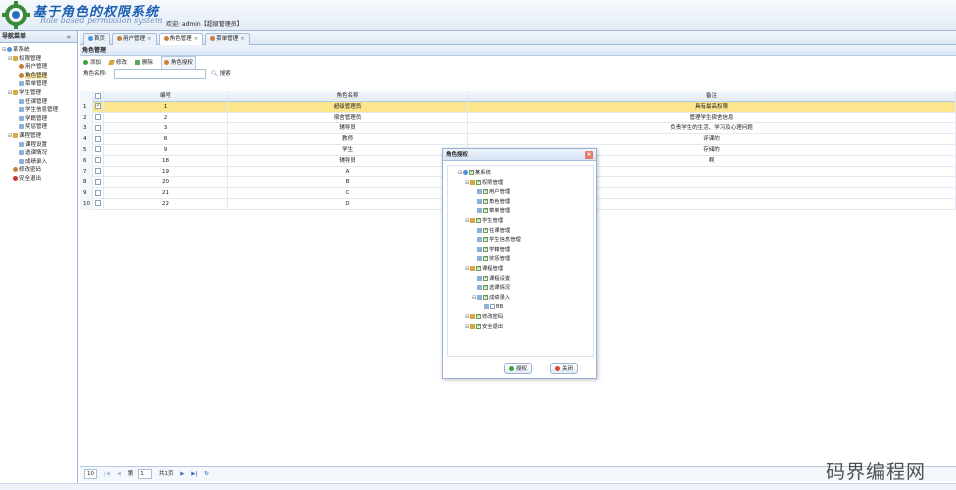 This screenshot has height=490, width=956. I want to click on permission-node: 课程设置, so click(525, 279).